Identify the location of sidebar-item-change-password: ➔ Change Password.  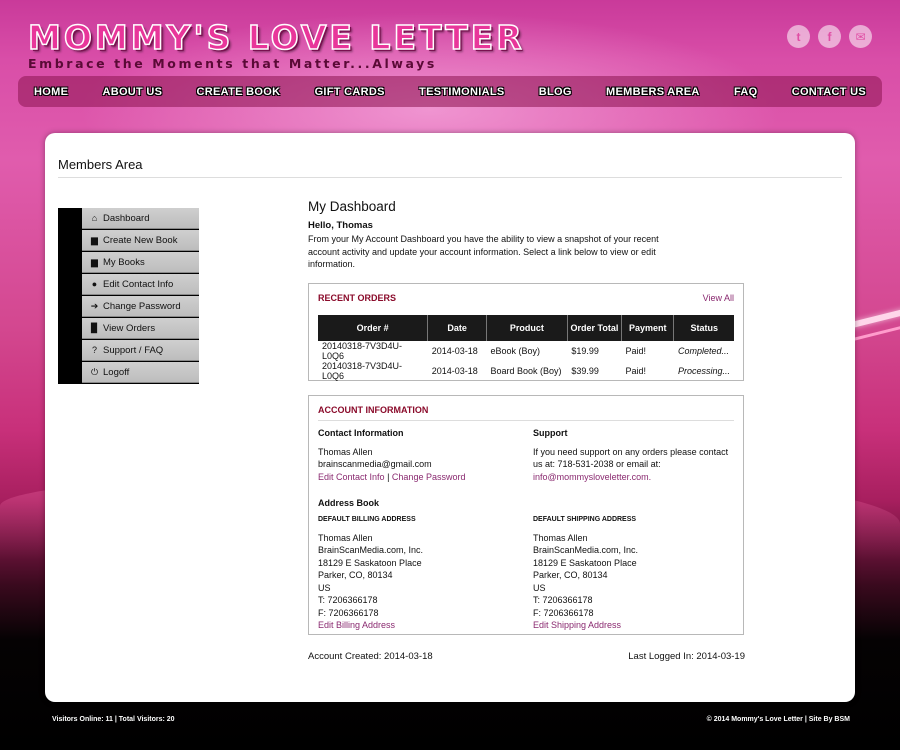
(140, 306).